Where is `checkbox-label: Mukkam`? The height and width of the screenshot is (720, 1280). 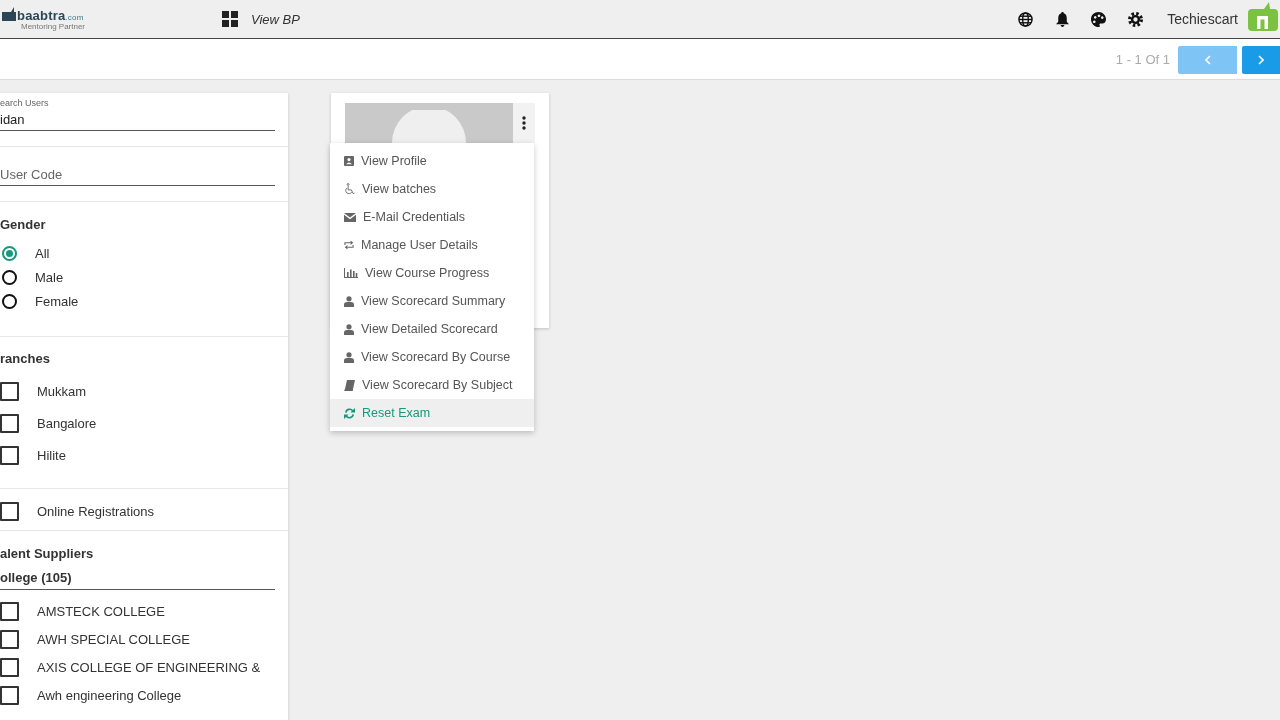 checkbox-label: Mukkam is located at coordinates (62, 391).